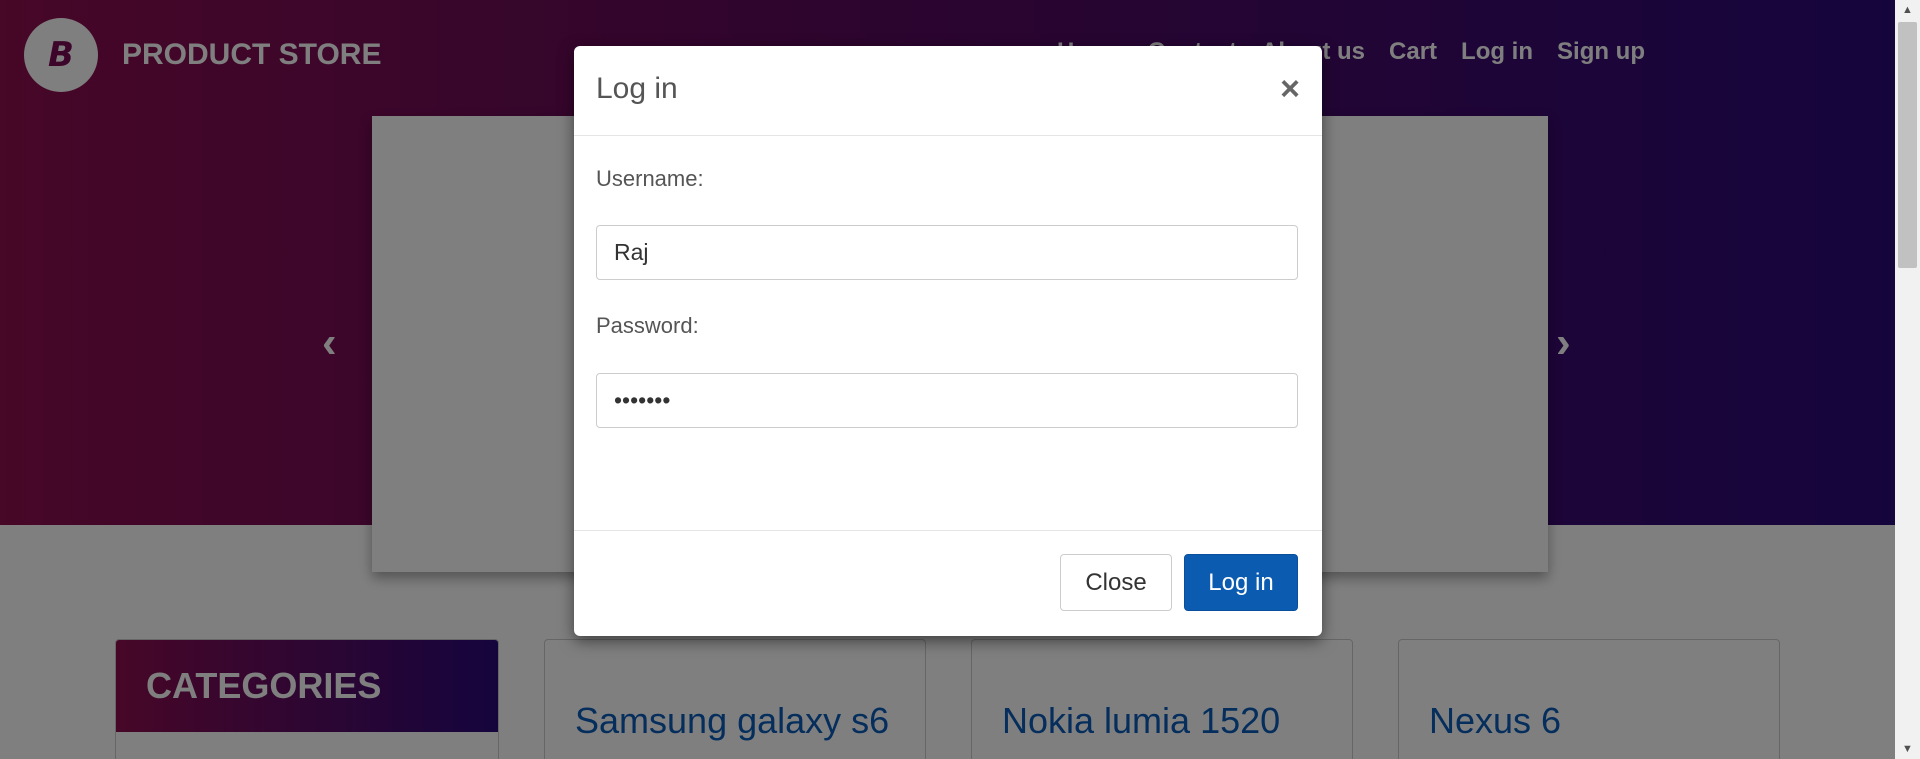 This screenshot has height=759, width=1920. I want to click on scrollbar: ▲ ▼, so click(1907, 379).